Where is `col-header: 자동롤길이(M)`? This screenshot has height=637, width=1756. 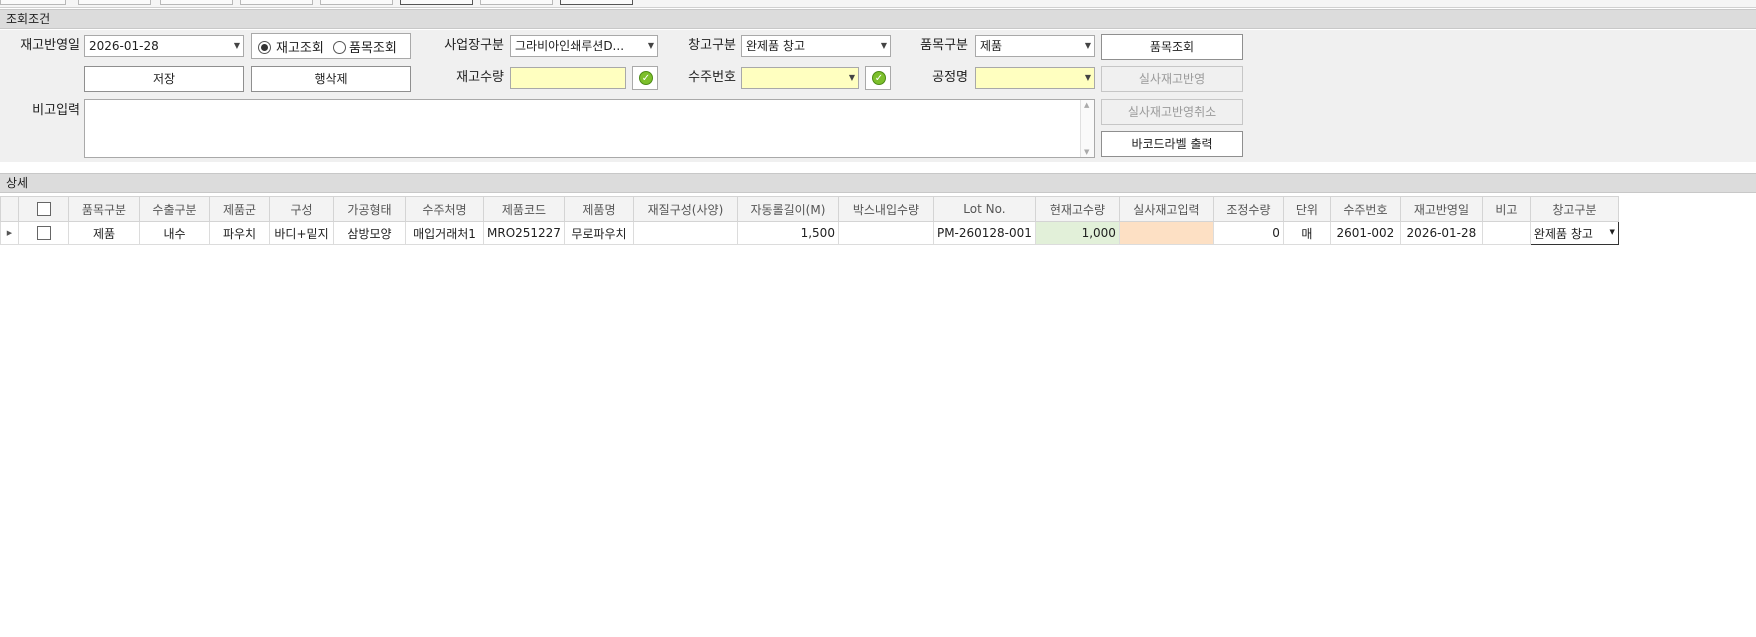
col-header: 자동롤길이(M) is located at coordinates (787, 209).